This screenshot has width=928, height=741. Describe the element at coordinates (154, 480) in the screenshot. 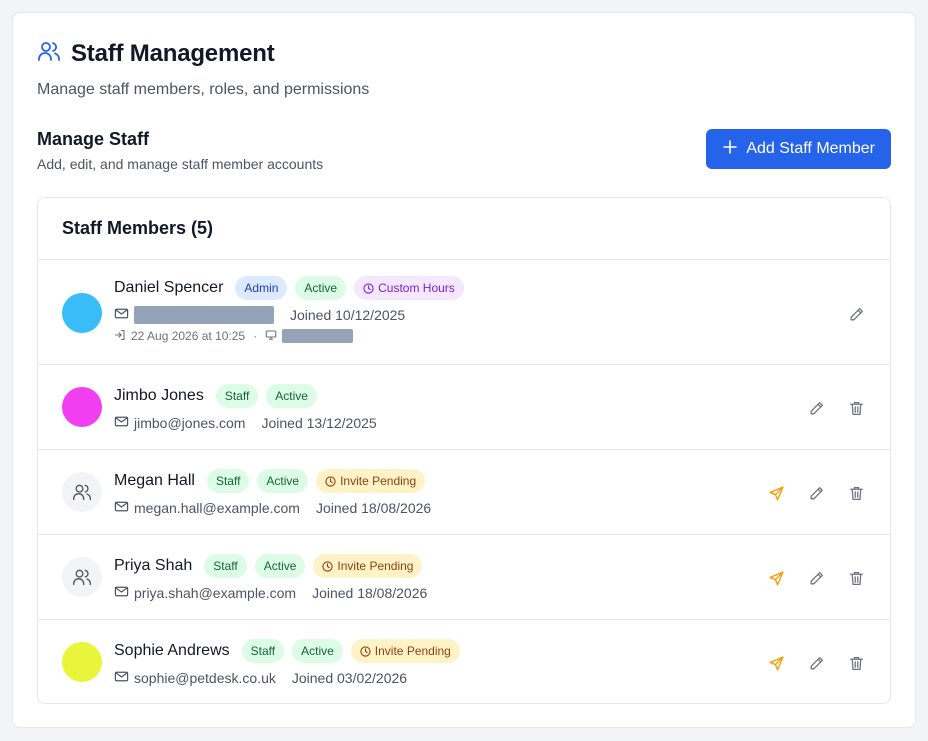

I see `staff-name: Megan Hall` at that location.